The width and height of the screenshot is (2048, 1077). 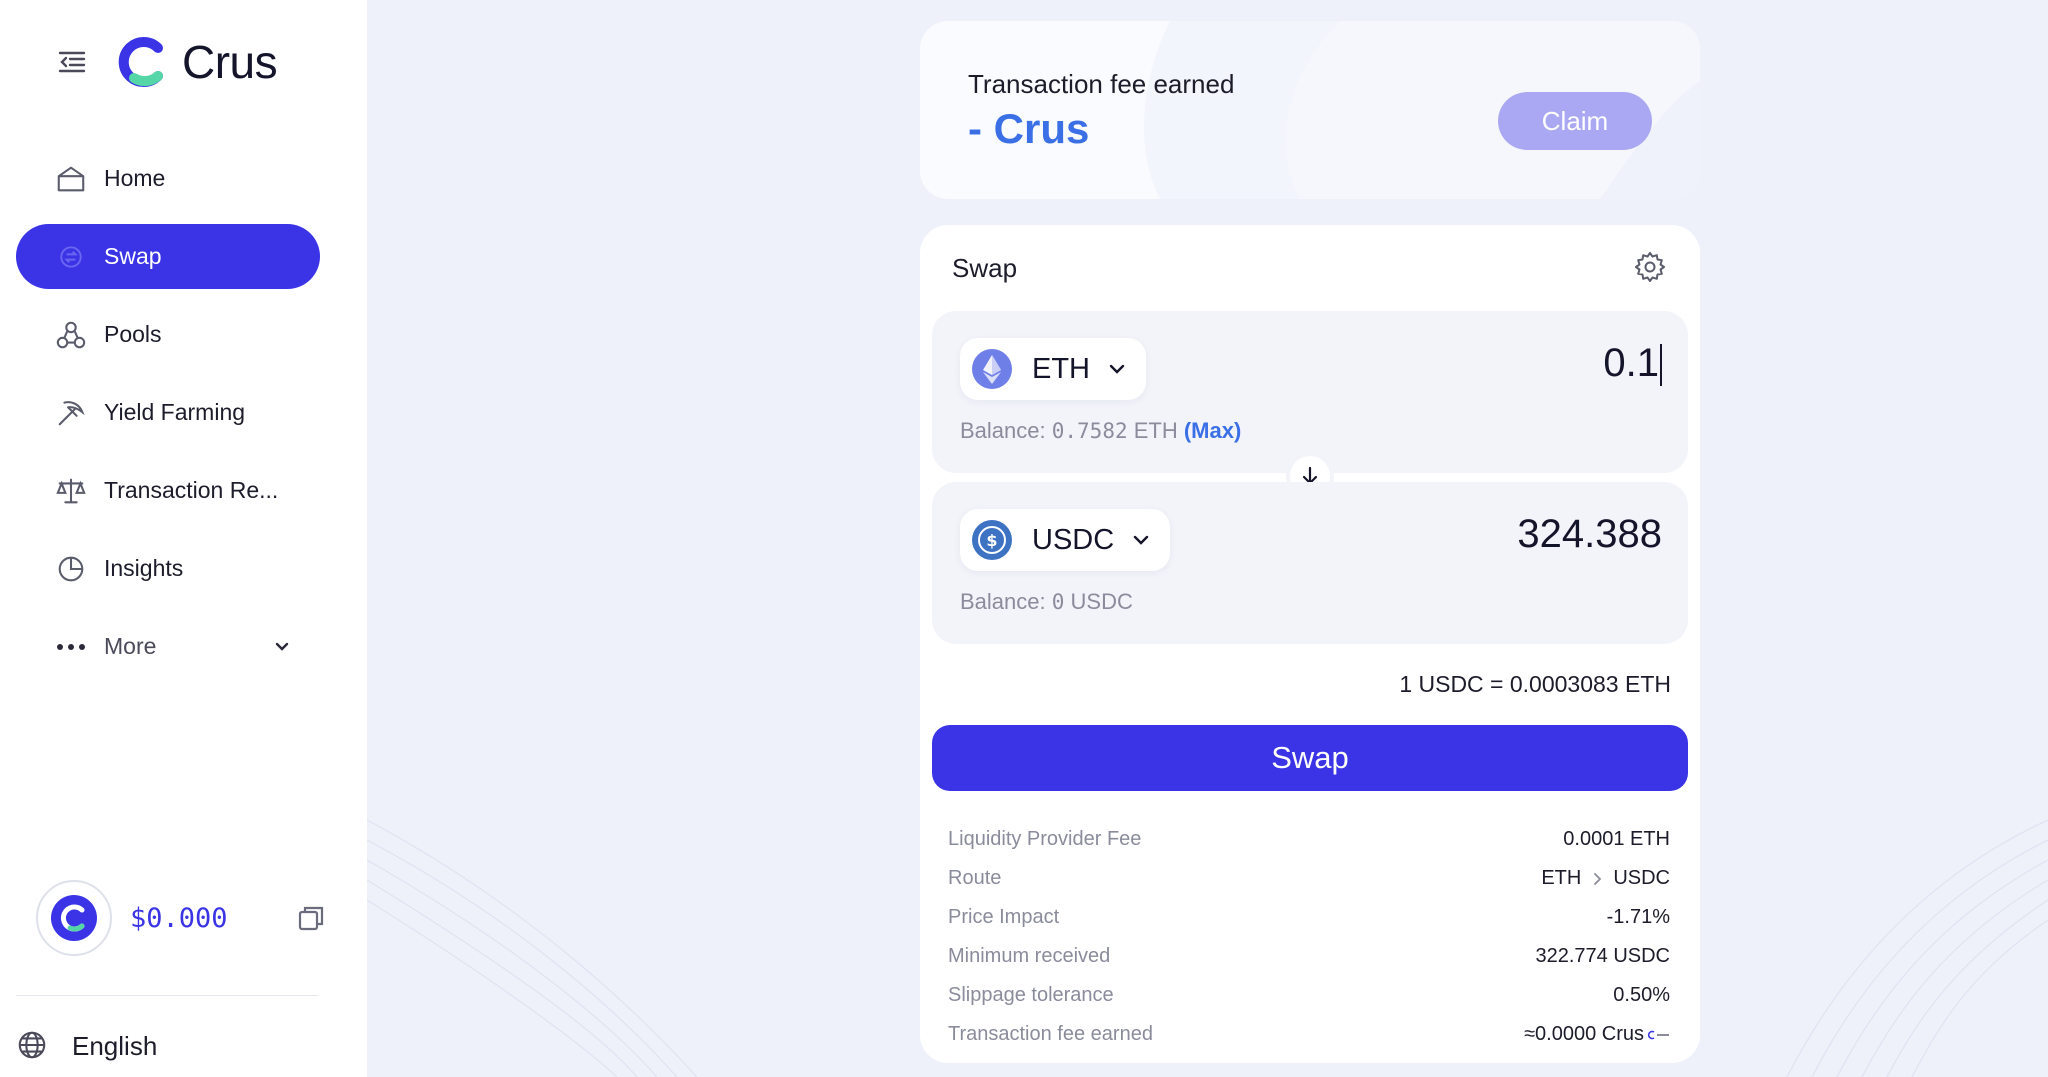 I want to click on detail-label: Transaction fee earned, so click(x=1050, y=1034).